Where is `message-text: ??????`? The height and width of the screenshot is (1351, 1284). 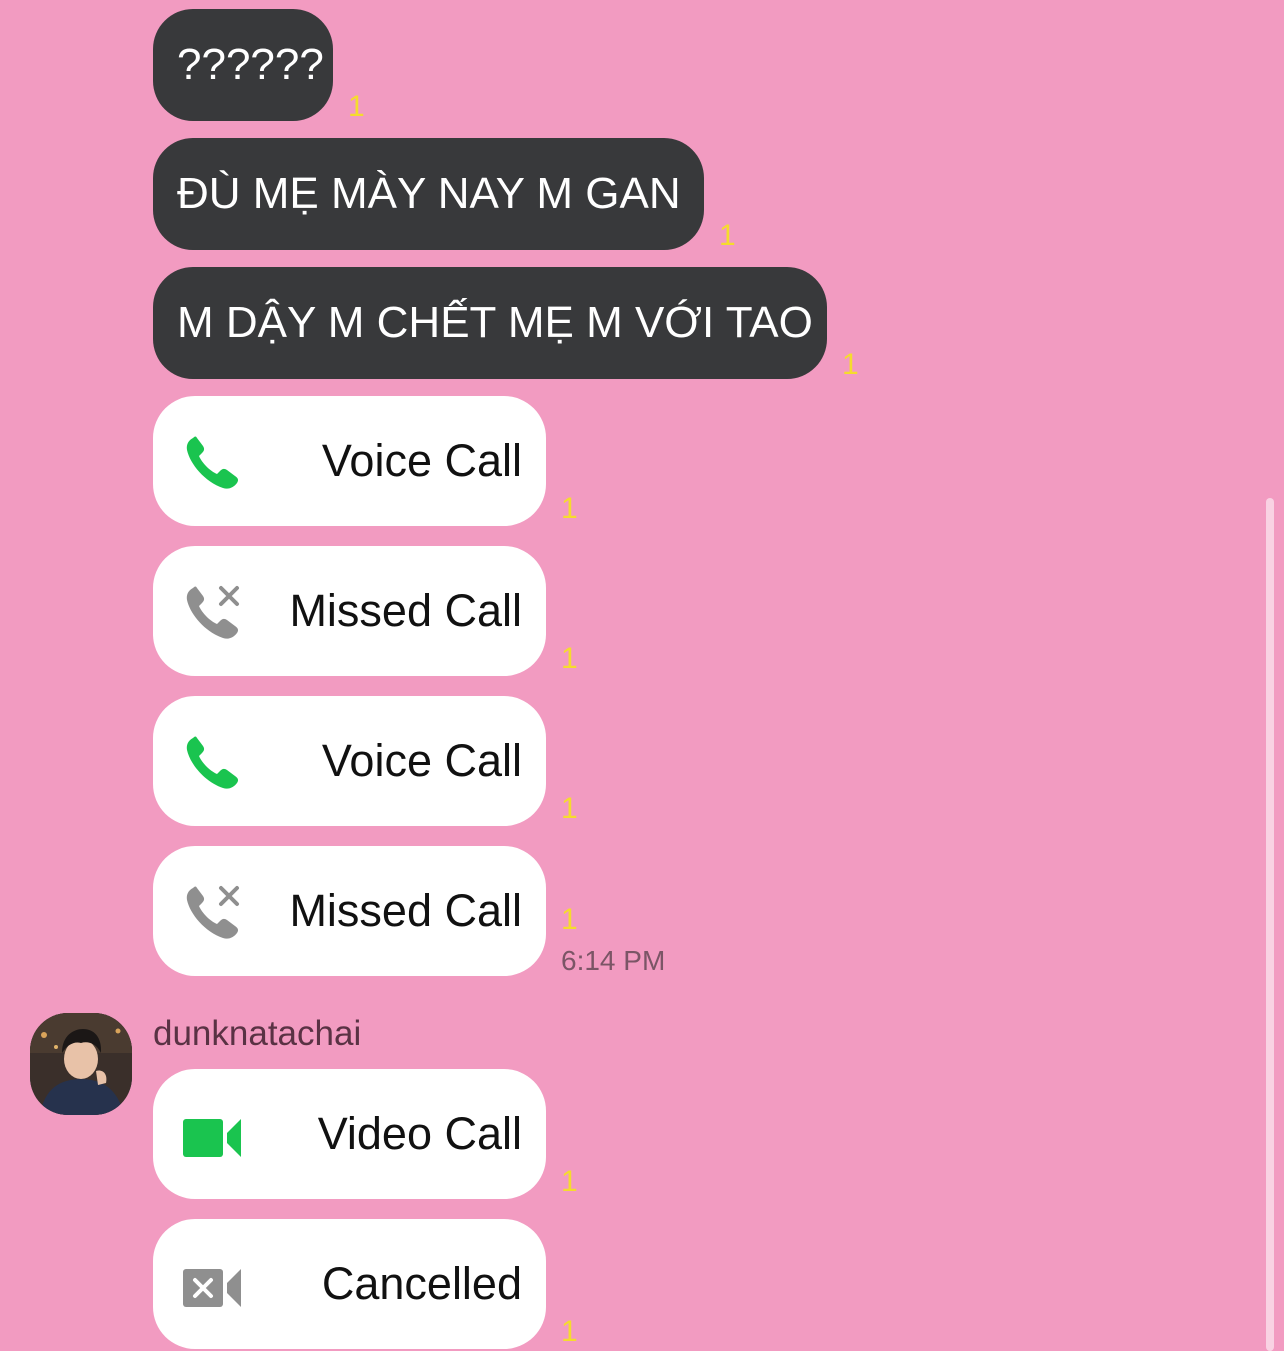 message-text: ?????? is located at coordinates (250, 64).